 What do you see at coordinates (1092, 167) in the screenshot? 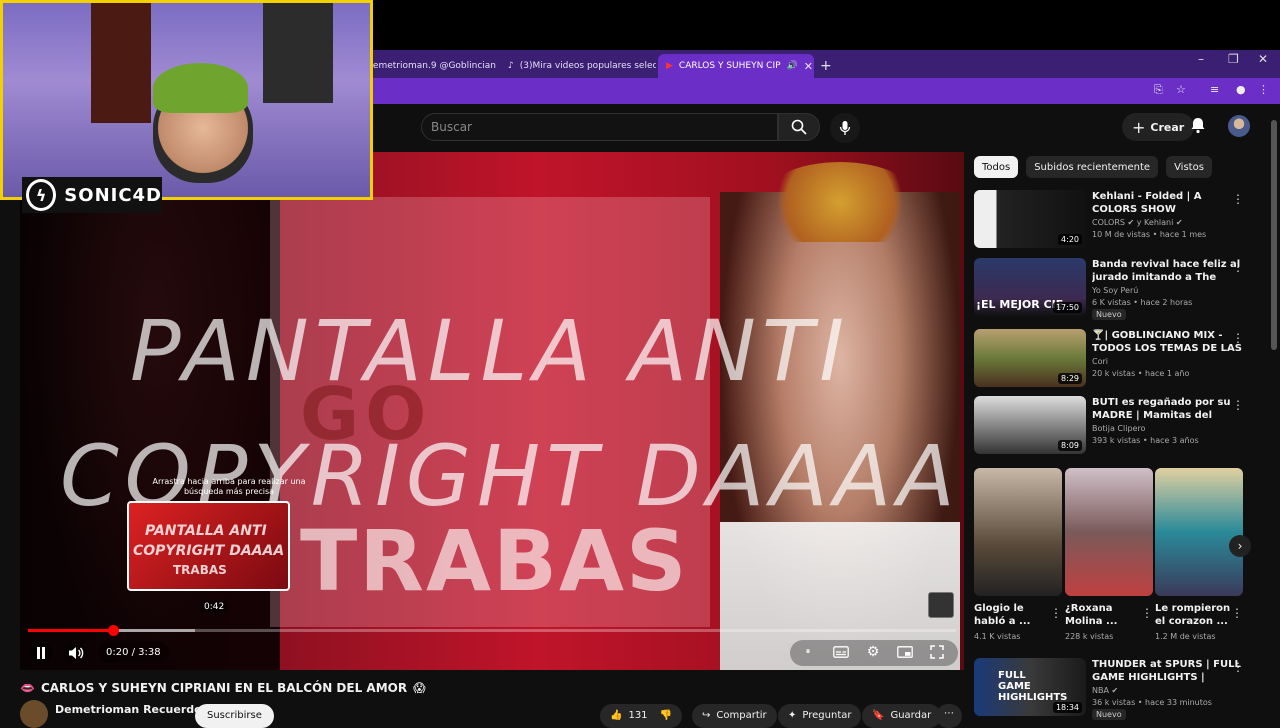
I see `chip-recientes: Subidos recientemente` at bounding box center [1092, 167].